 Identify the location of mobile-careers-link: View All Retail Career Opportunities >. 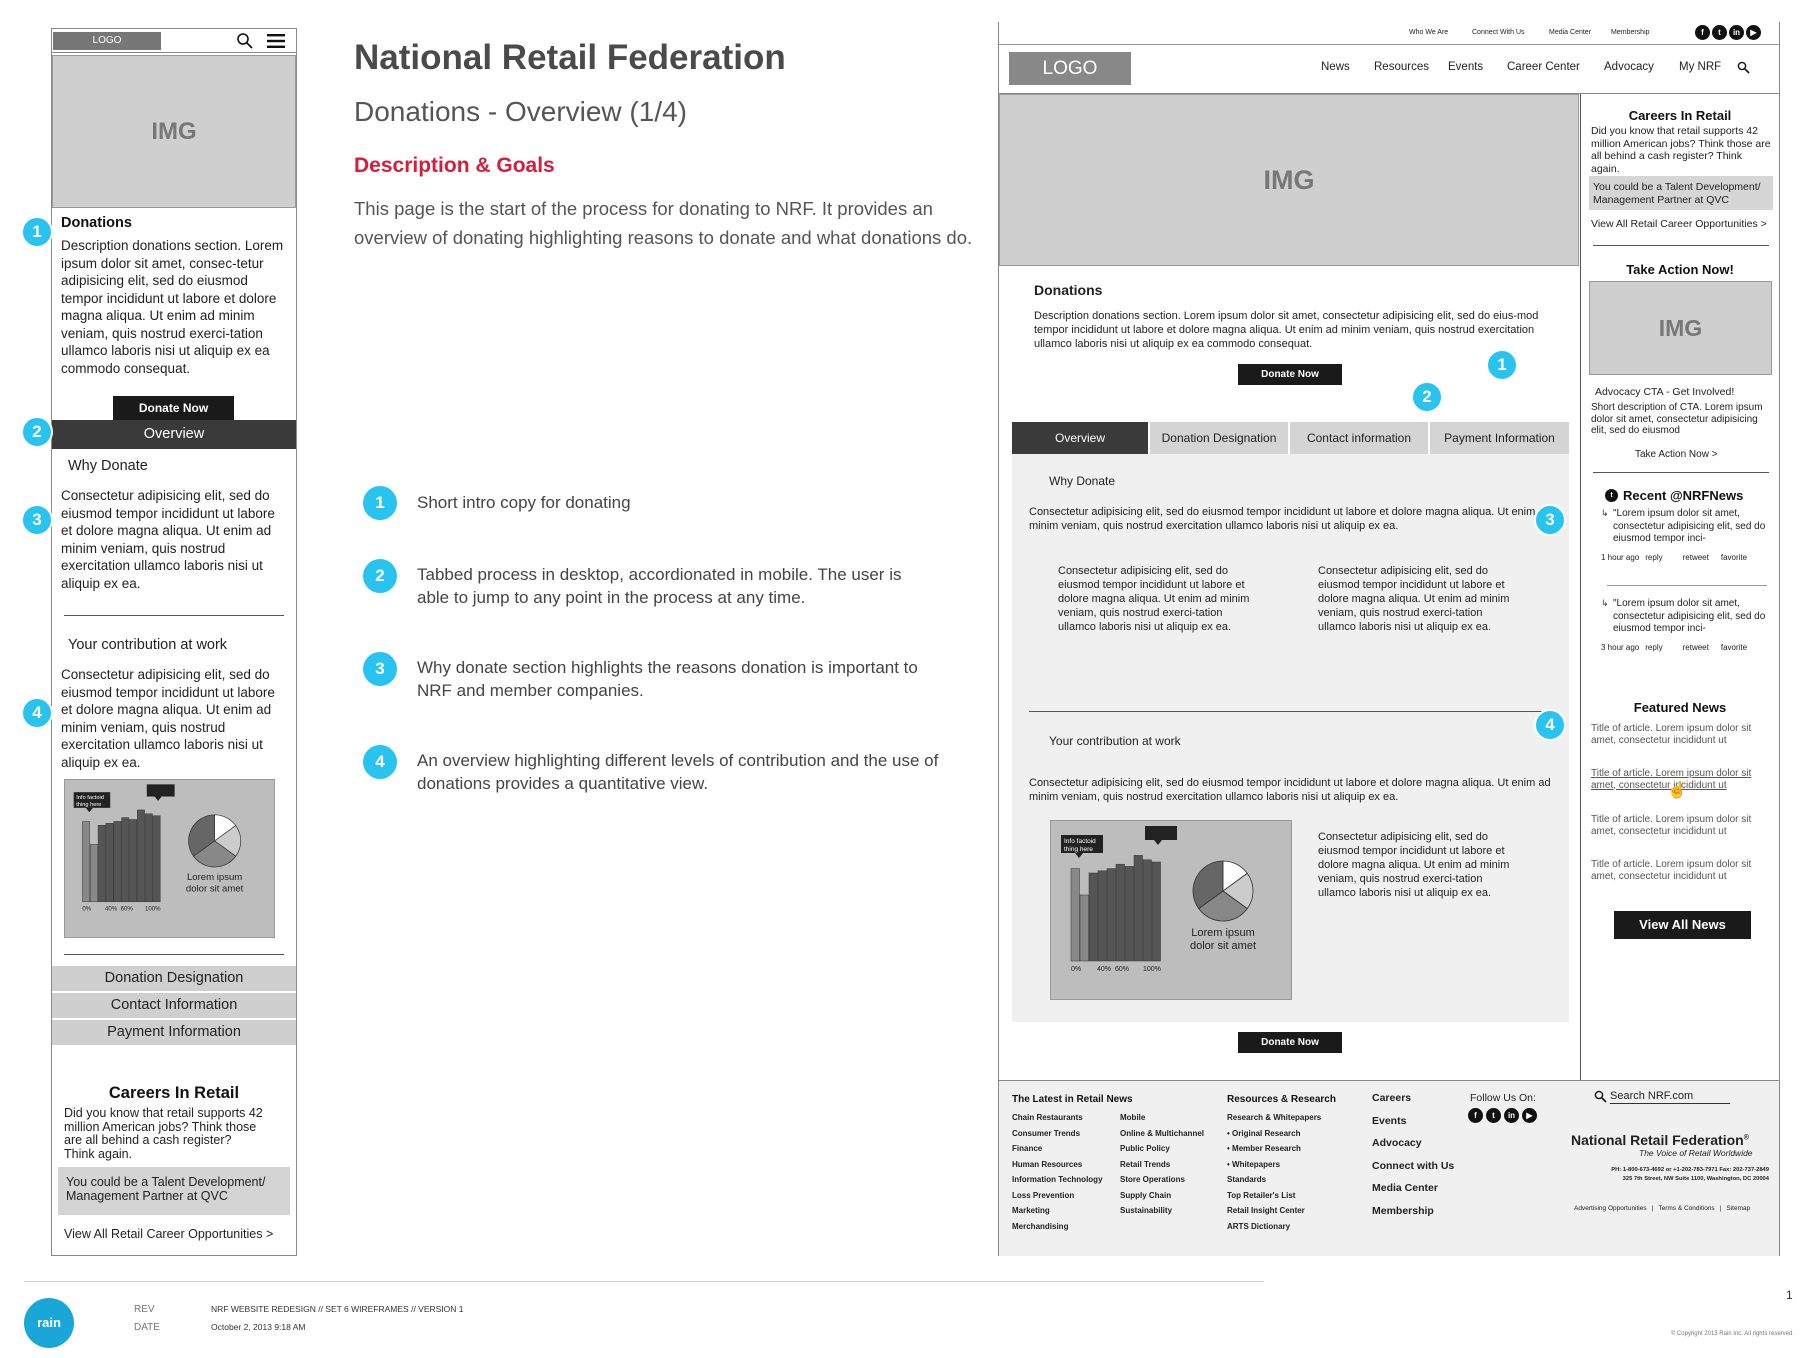
(168, 1234).